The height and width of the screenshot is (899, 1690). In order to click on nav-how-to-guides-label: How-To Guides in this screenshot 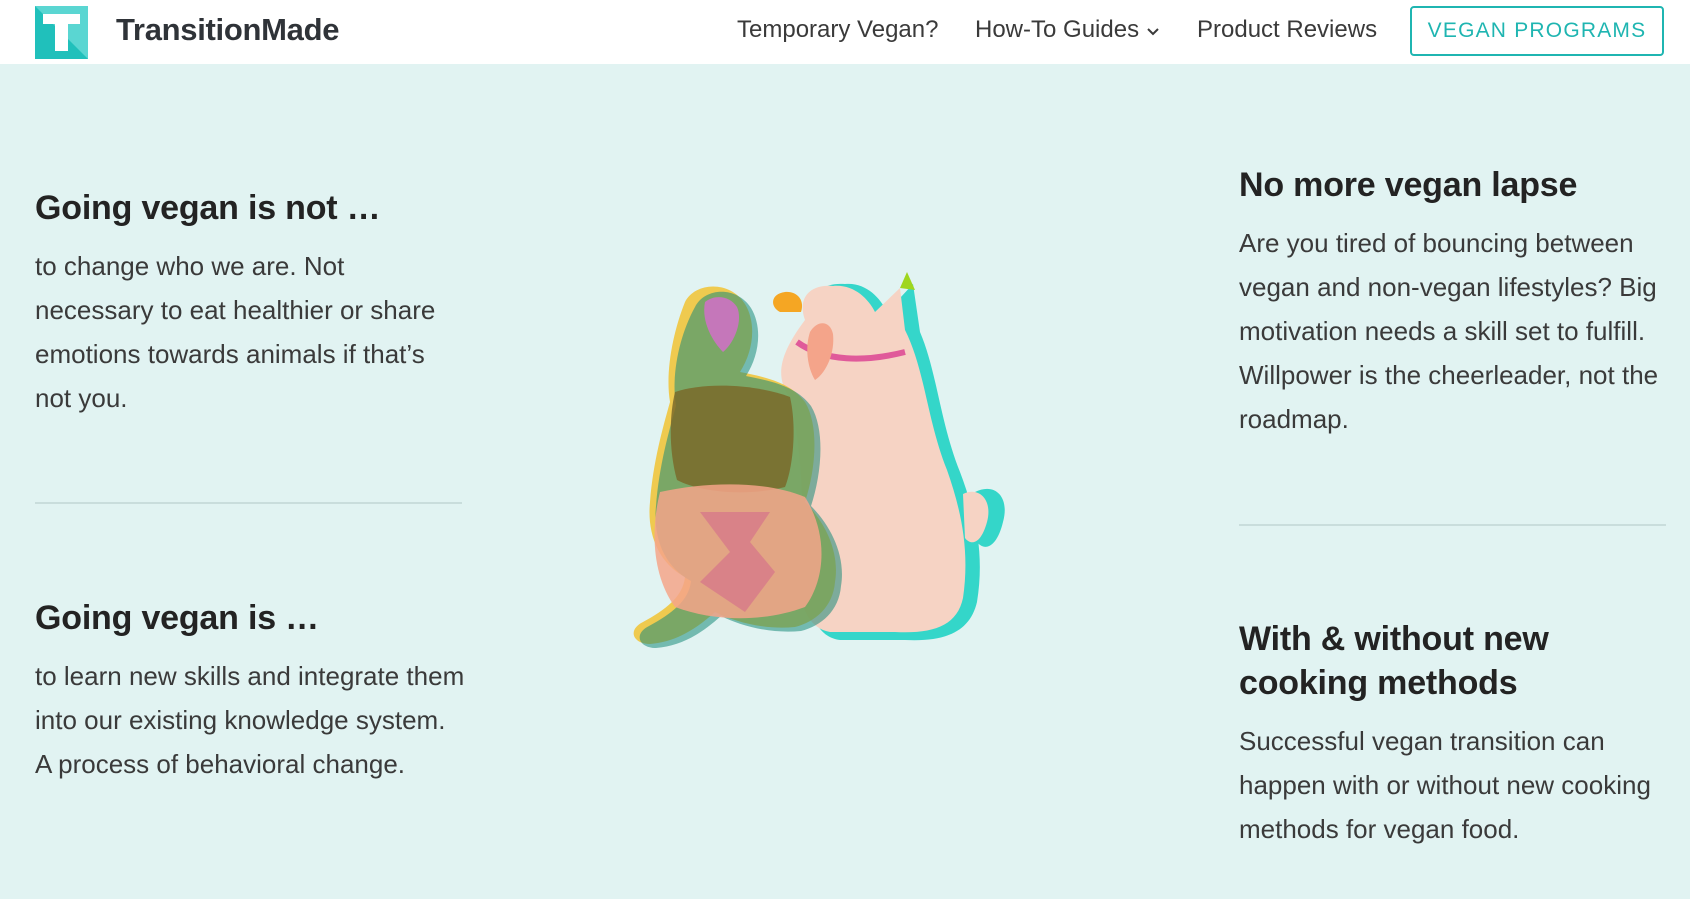, I will do `click(1057, 29)`.